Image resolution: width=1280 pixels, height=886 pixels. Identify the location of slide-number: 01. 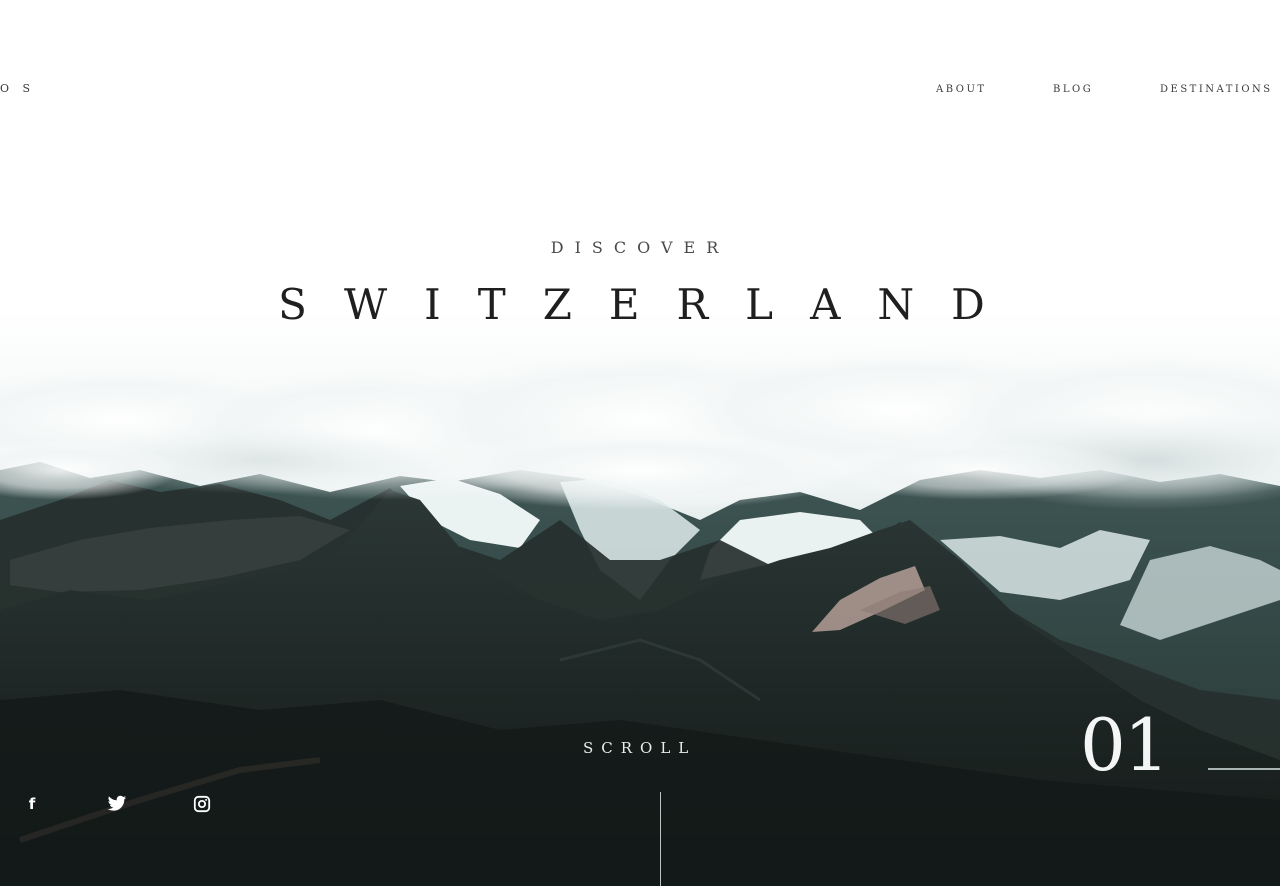
(1125, 745).